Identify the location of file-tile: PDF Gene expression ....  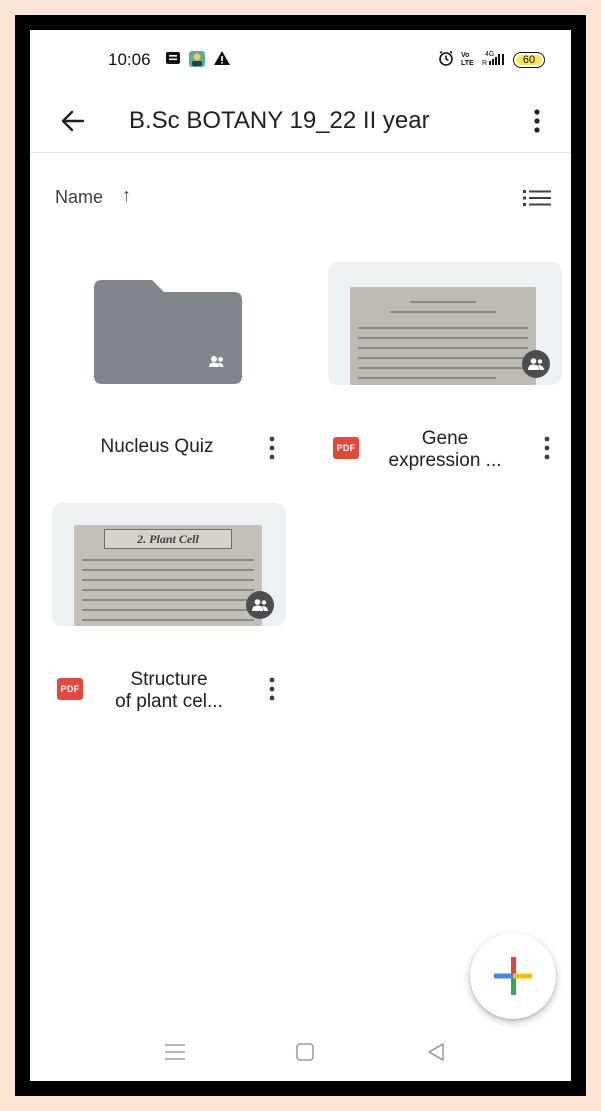
(445, 372).